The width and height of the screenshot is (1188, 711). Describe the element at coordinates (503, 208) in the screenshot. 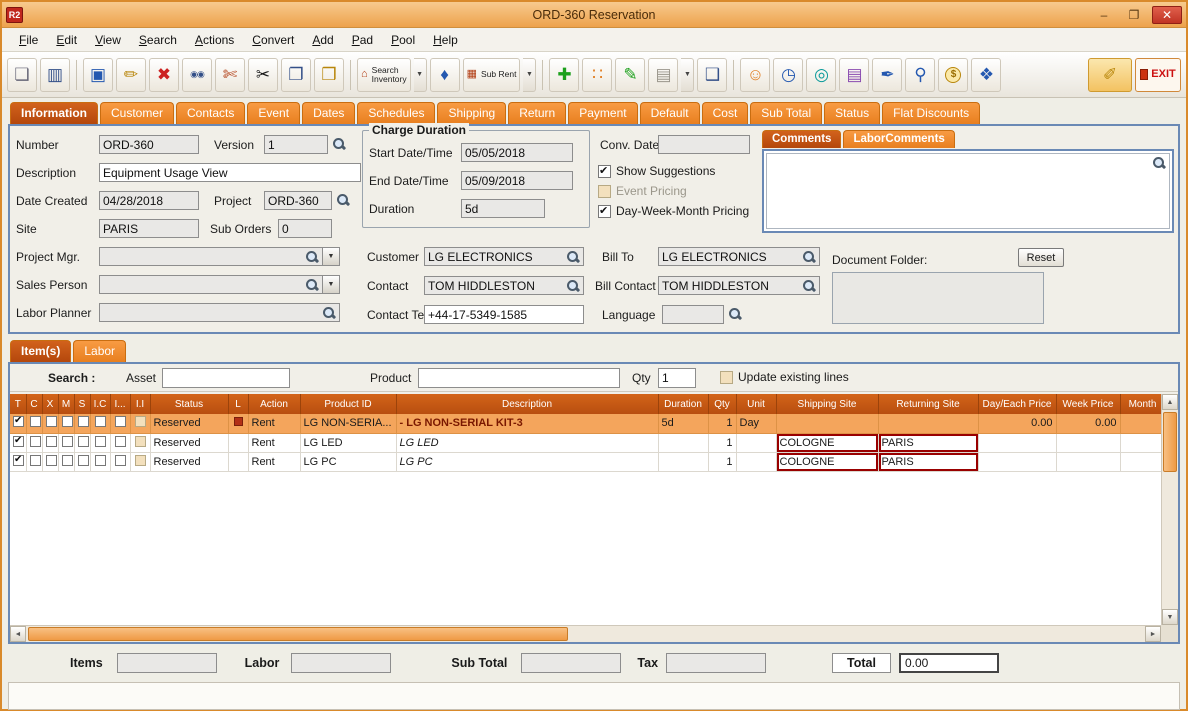

I see `duration-field: 5d` at that location.